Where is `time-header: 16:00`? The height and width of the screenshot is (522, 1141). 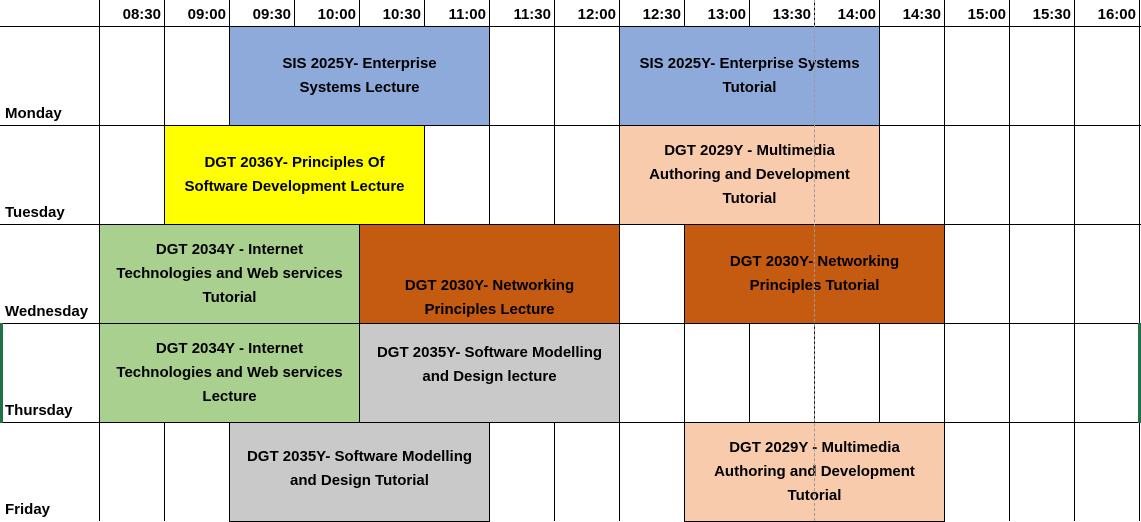
time-header: 16:00 is located at coordinates (1116, 14).